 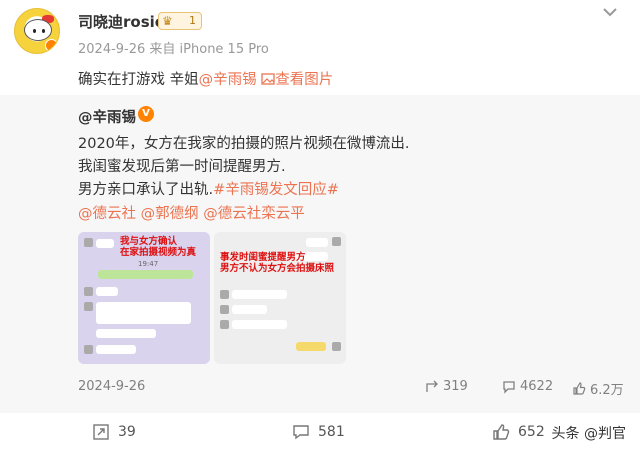 I want to click on repost-comments: 4622, so click(x=527, y=386).